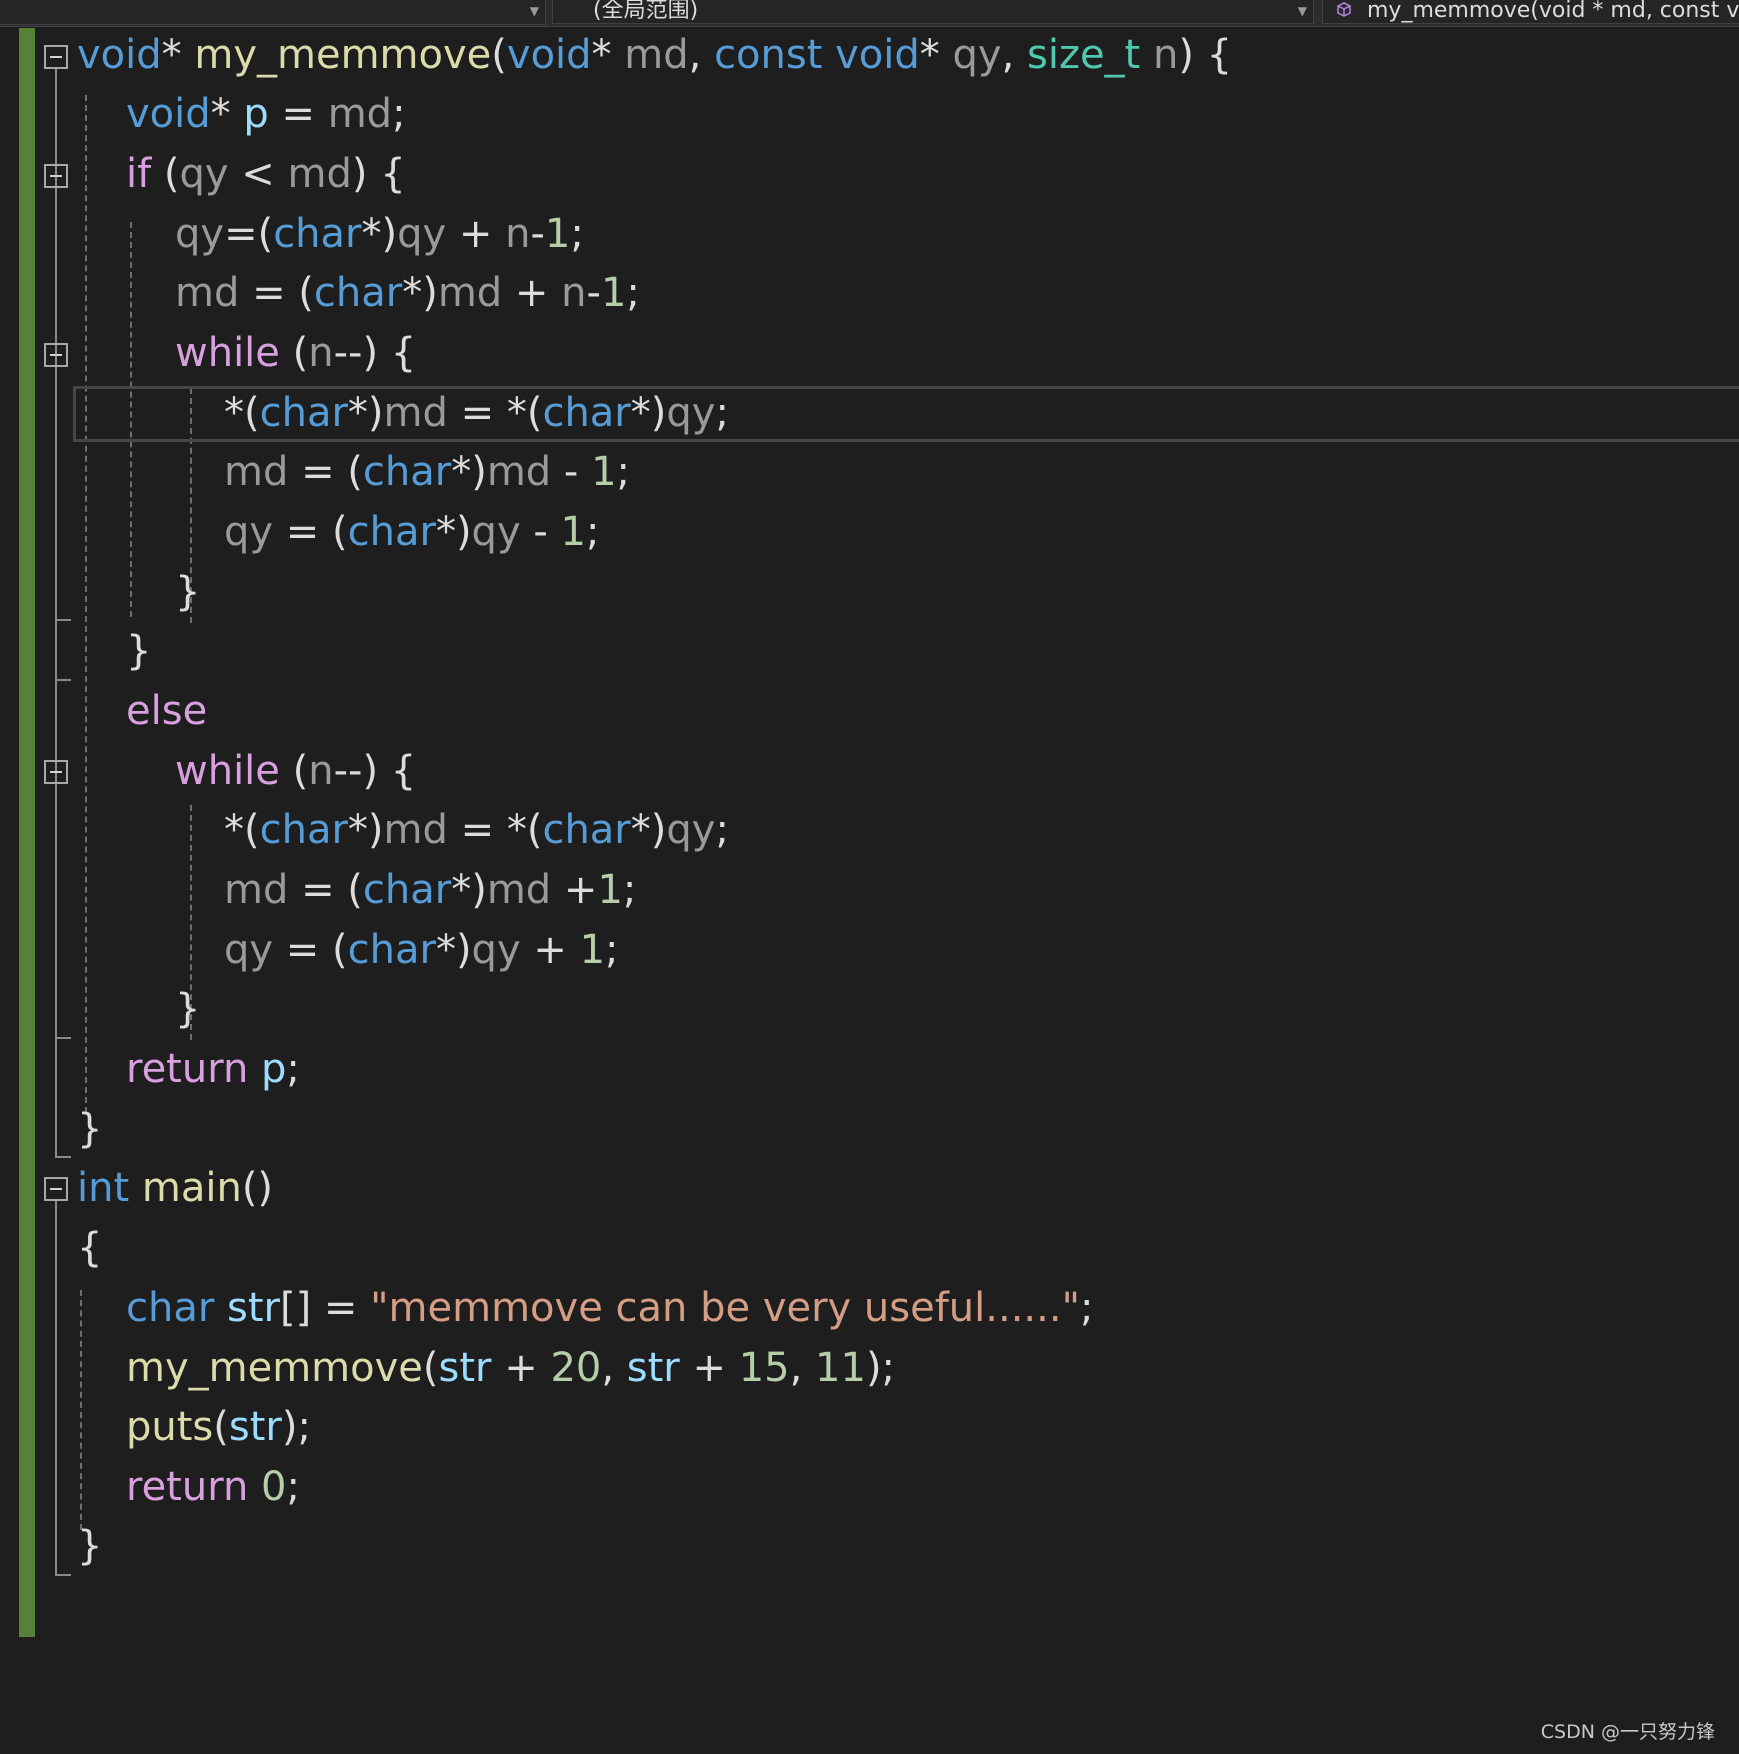 The width and height of the screenshot is (1739, 1754). Describe the element at coordinates (27, 832) in the screenshot. I see `change-tracking-bar` at that location.